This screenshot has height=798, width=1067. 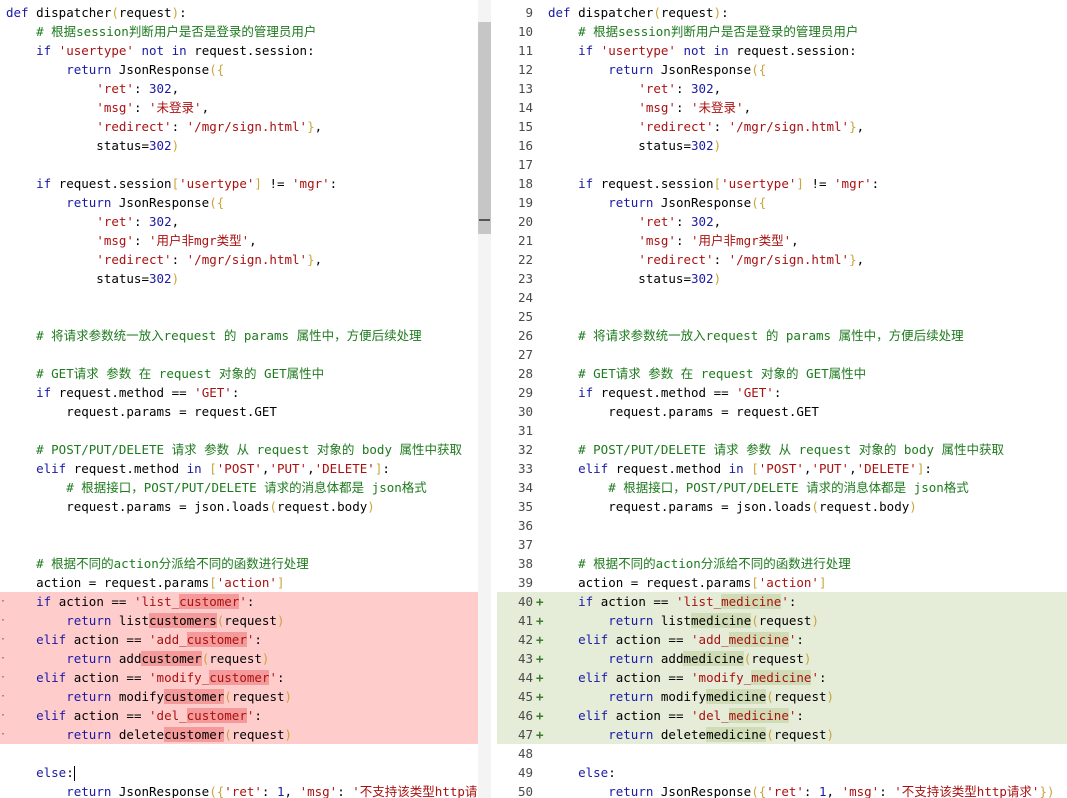 I want to click on removed-line: · elif action == 'add_customer':, so click(x=239, y=639).